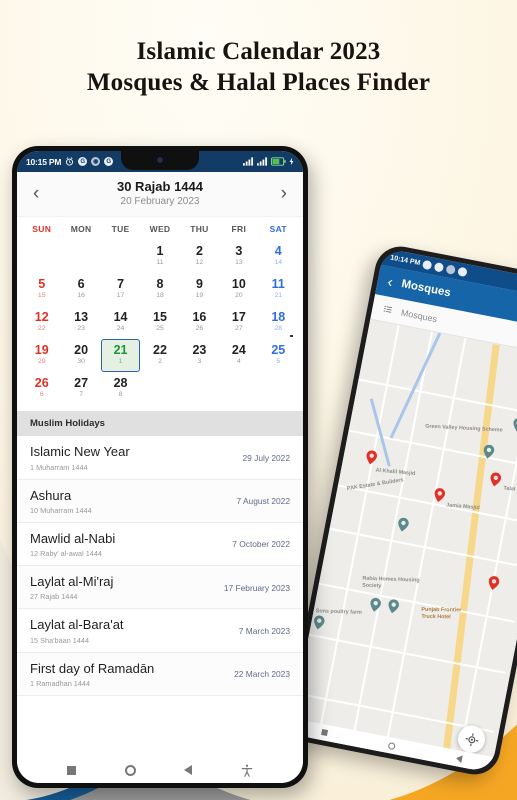 This screenshot has height=800, width=517. What do you see at coordinates (284, 193) in the screenshot?
I see `next-month-button: ›` at bounding box center [284, 193].